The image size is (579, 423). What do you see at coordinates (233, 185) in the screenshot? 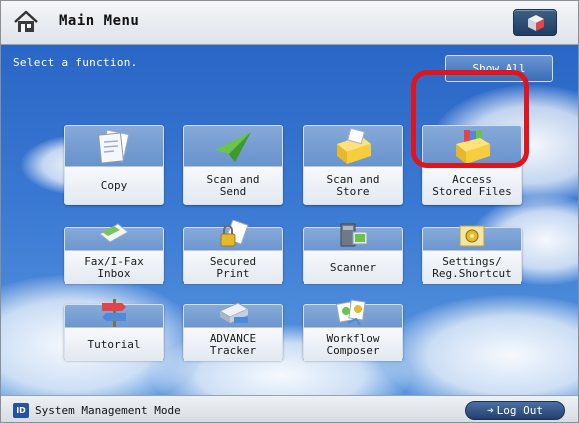
I see `tile-label: Scan and Send` at bounding box center [233, 185].